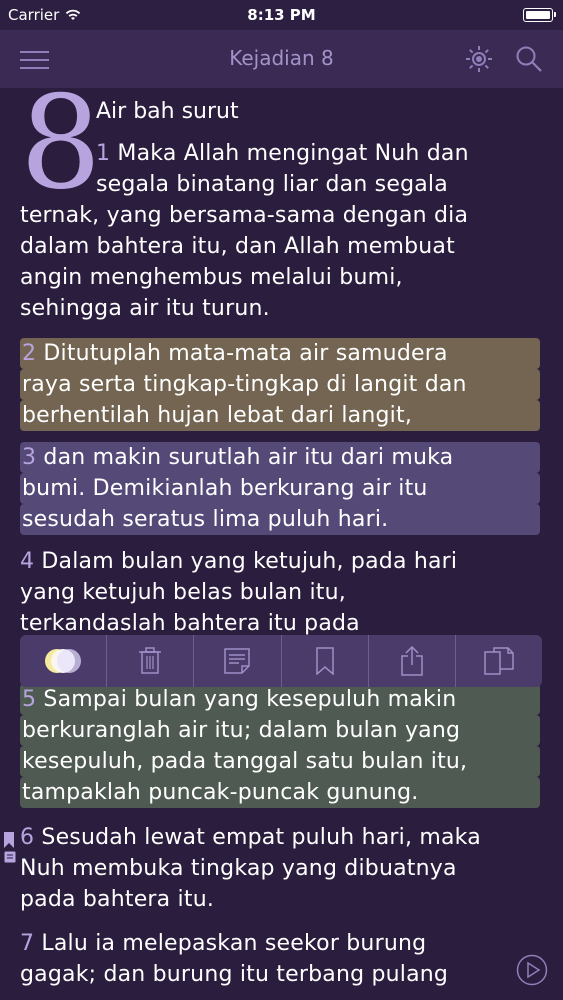 The height and width of the screenshot is (1000, 563). I want to click on verse-text: Dalam bulan yang ketujuh, pada hari, so click(249, 561).